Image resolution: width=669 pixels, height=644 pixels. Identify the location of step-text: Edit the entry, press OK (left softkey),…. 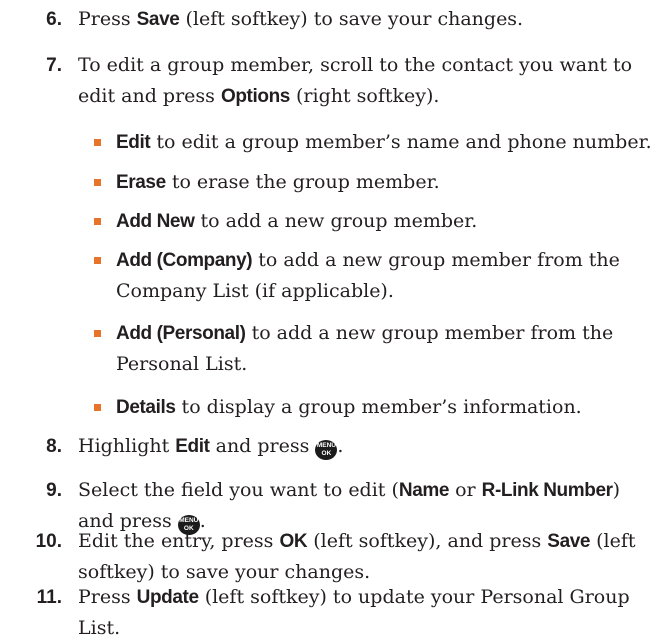
(368, 557).